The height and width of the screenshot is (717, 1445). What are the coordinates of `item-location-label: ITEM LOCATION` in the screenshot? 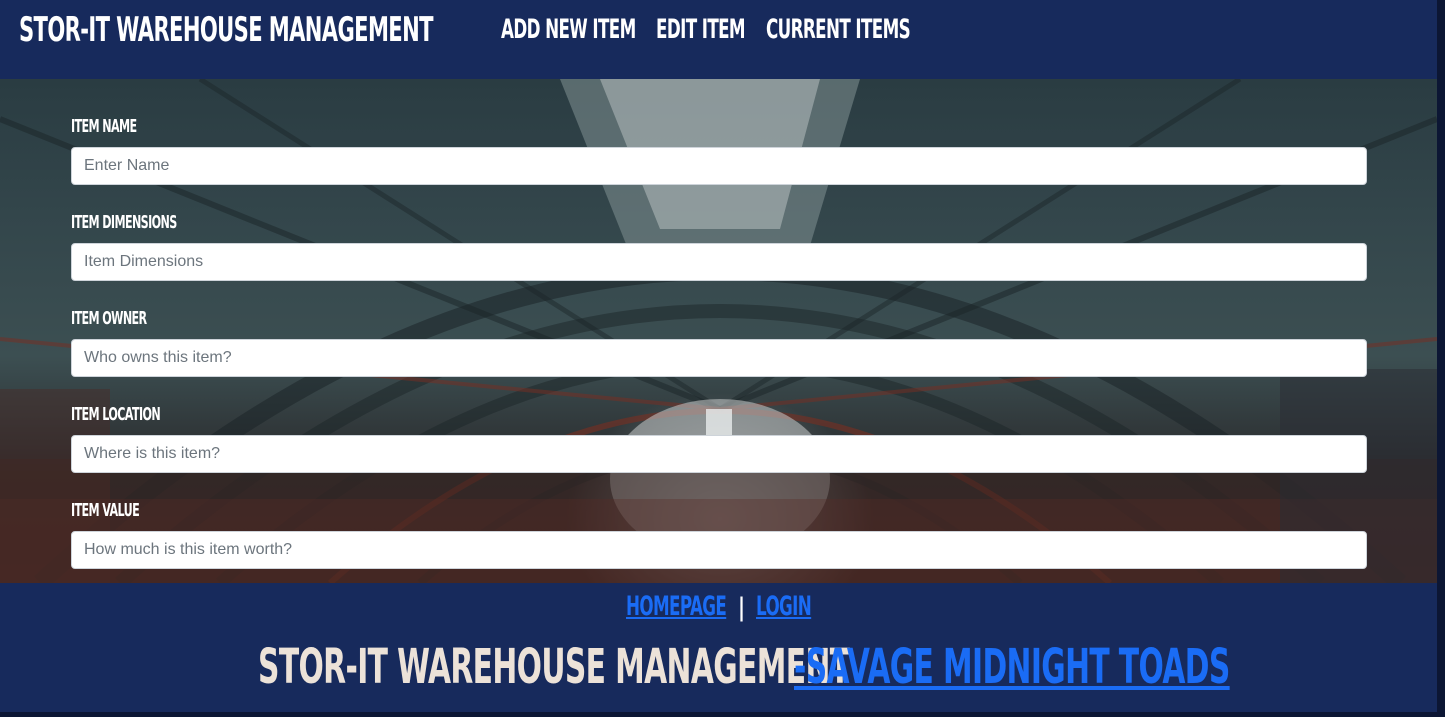 It's located at (116, 414).